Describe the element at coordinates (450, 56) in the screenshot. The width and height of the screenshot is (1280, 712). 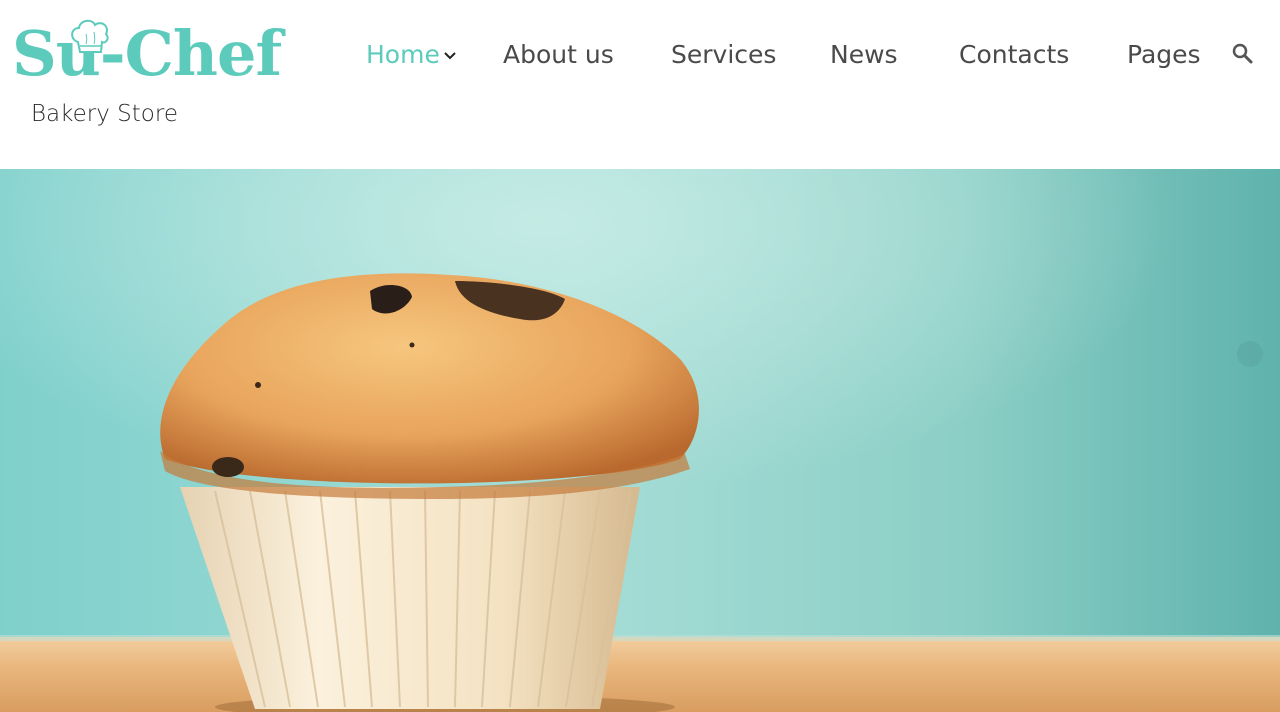
I see `chevron-down-icon` at that location.